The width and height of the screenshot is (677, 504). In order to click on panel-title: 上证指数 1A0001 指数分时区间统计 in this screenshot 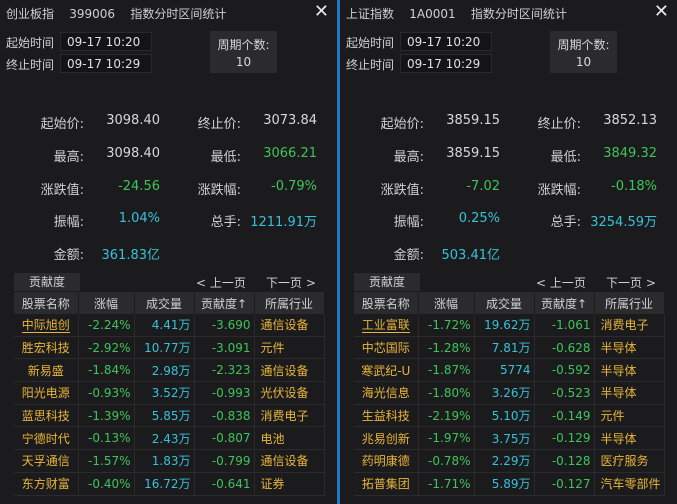, I will do `click(456, 14)`.